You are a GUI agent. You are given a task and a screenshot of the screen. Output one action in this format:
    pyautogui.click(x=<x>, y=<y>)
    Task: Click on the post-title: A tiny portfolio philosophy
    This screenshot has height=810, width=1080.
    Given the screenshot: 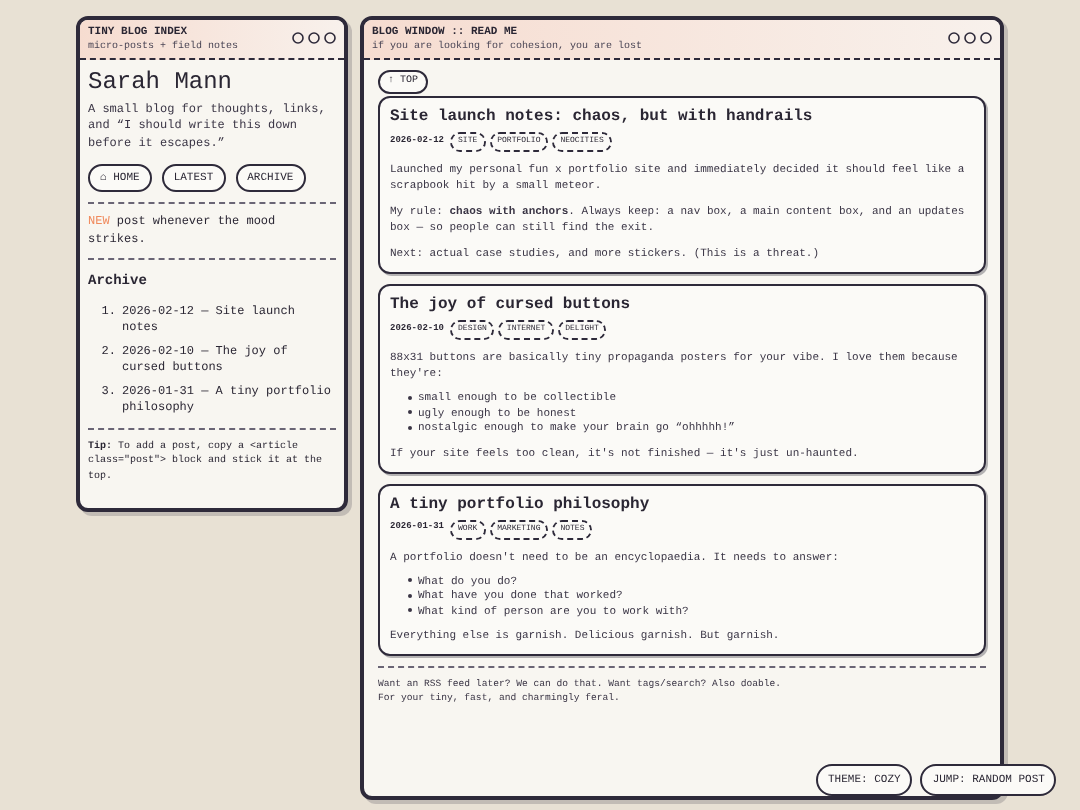 What is the action you would take?
    pyautogui.click(x=521, y=505)
    